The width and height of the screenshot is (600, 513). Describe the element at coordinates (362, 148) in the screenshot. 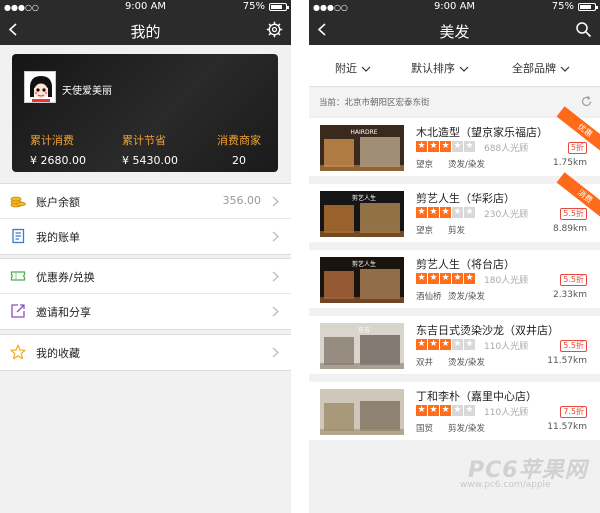

I see `shop-thumbnail: HAIRDRE` at that location.